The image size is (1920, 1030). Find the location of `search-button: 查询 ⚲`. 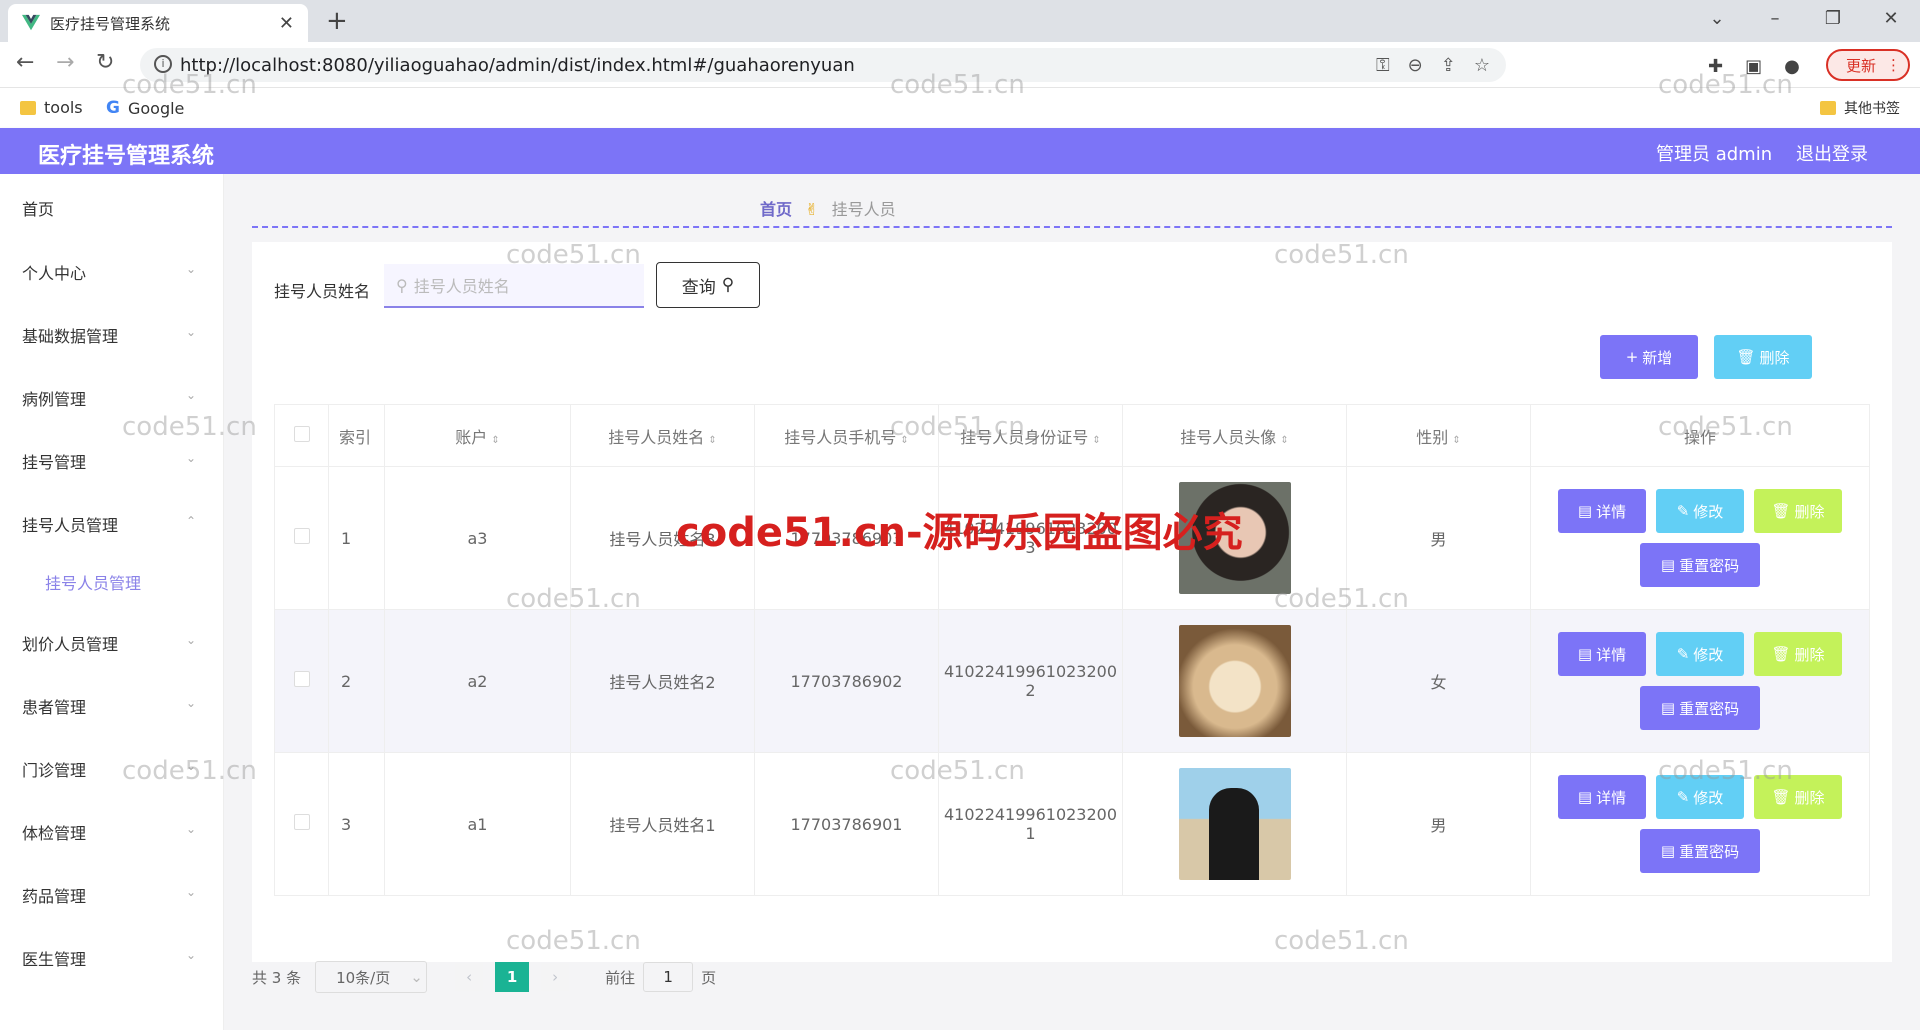

search-button: 查询 ⚲ is located at coordinates (708, 285).